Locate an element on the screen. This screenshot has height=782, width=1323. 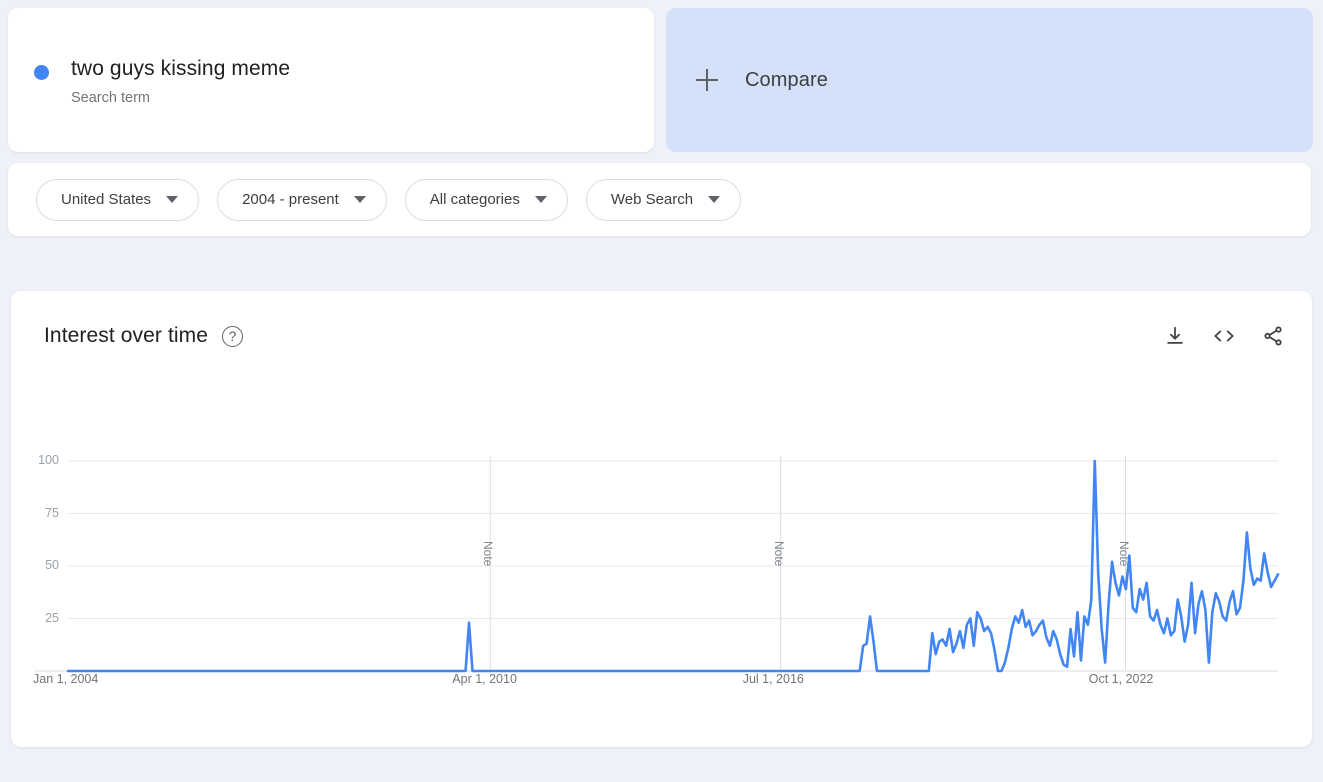
filter-region: United States is located at coordinates (118, 199).